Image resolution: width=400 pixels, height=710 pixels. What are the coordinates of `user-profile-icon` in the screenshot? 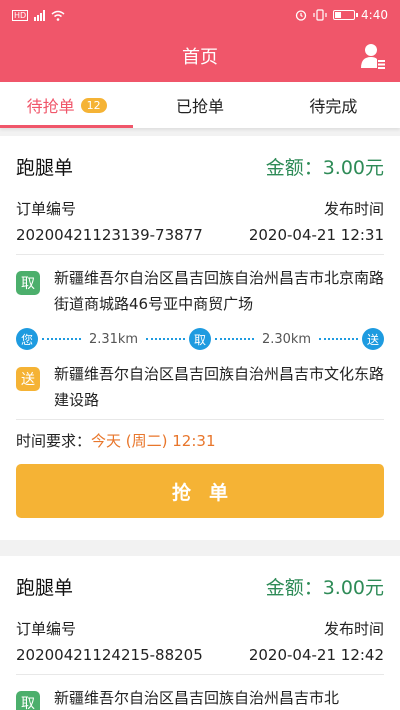 It's located at (373, 56).